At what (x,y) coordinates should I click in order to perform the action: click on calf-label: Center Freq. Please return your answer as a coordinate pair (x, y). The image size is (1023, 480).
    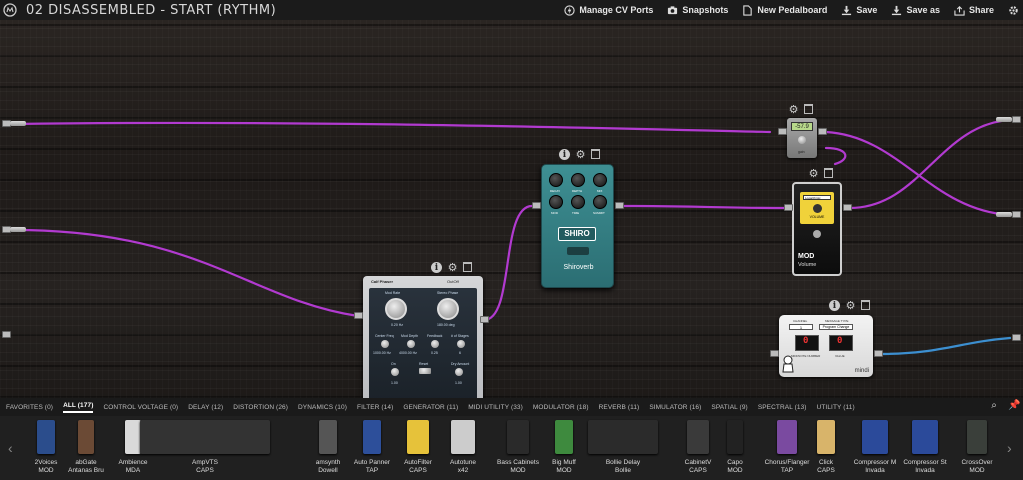
    Looking at the image, I should click on (384, 336).